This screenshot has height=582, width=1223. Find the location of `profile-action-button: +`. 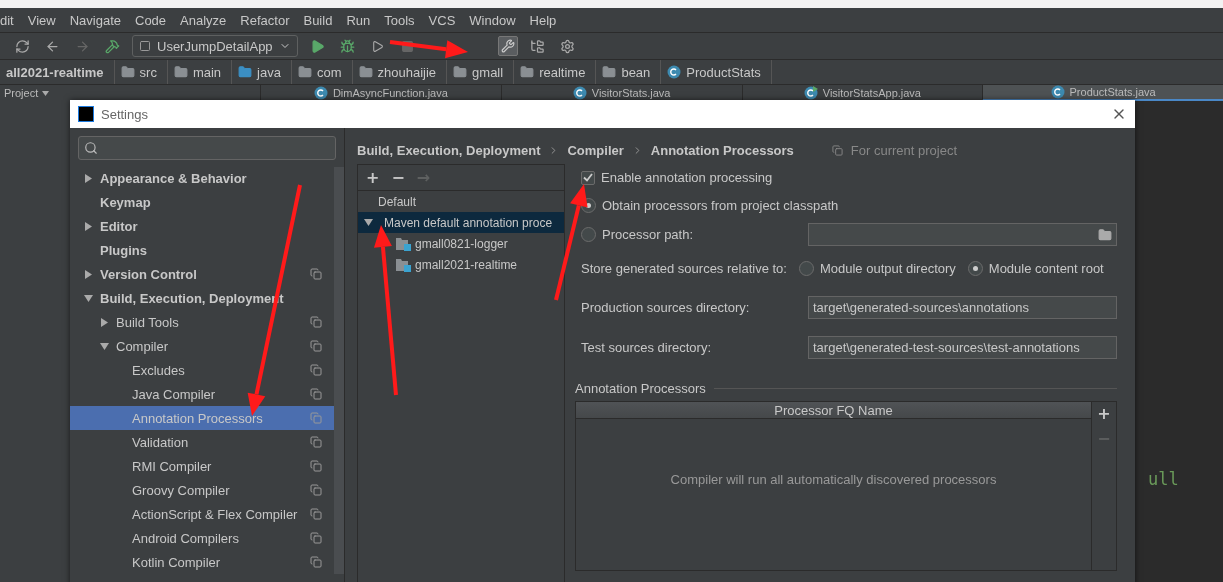

profile-action-button: + is located at coordinates (373, 177).